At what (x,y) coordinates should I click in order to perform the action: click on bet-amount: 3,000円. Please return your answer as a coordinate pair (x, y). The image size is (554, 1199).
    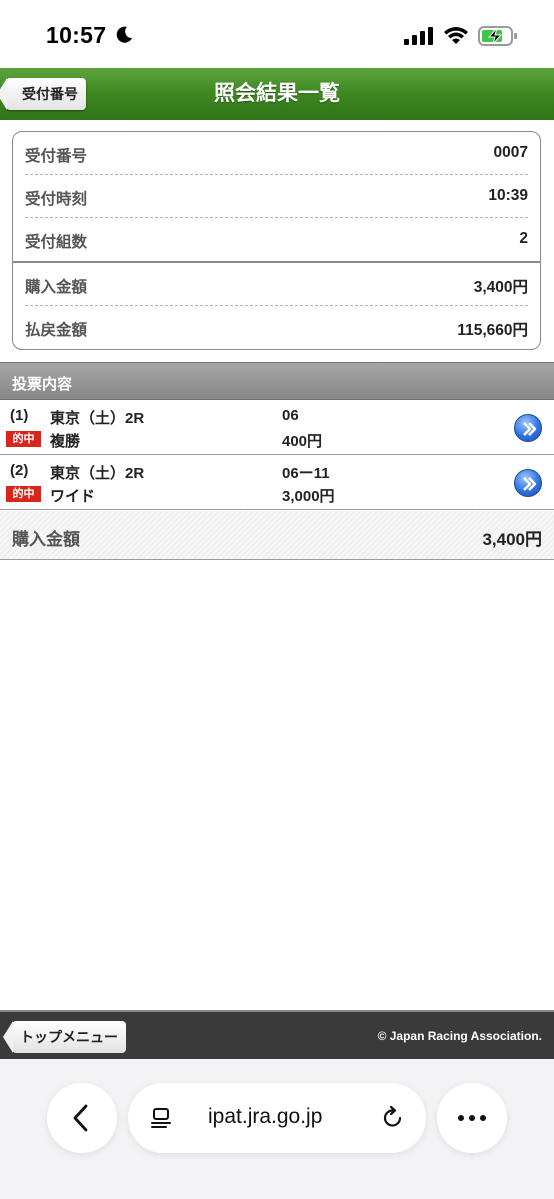
    Looking at the image, I should click on (308, 496).